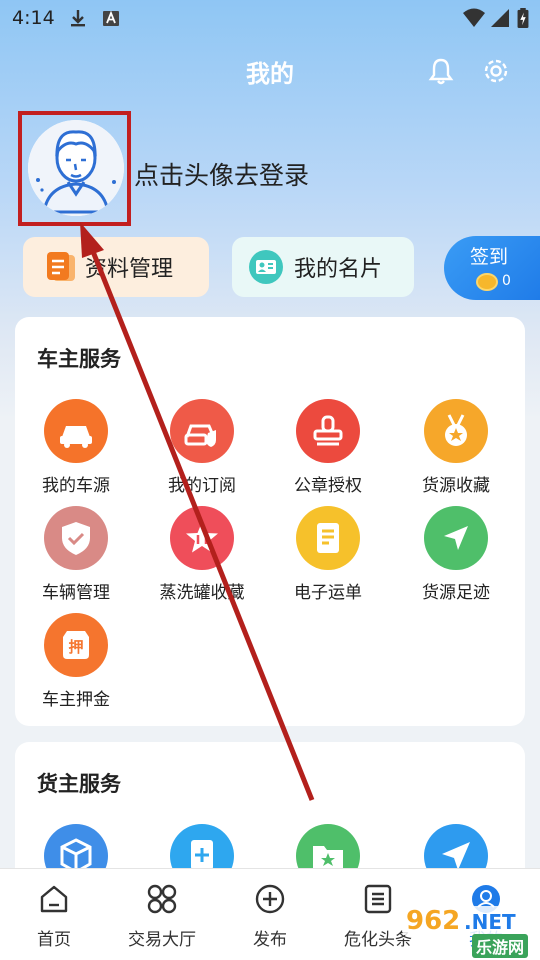 Image resolution: width=540 pixels, height=960 pixels. I want to click on nav-home-label: 首页, so click(54, 940).